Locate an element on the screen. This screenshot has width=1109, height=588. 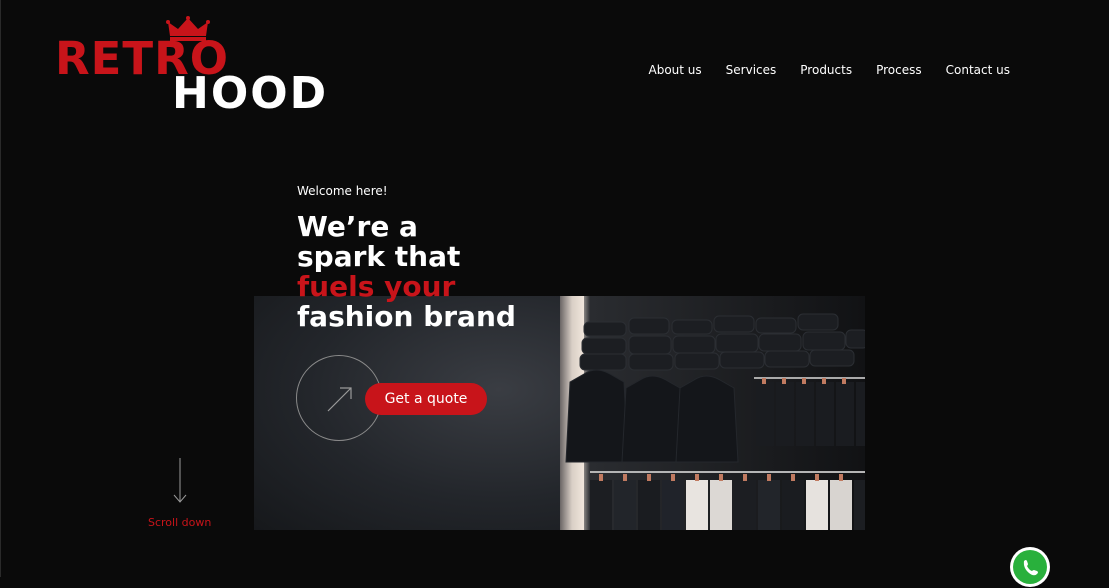
logo-hood-text: HOOD is located at coordinates (250, 93).